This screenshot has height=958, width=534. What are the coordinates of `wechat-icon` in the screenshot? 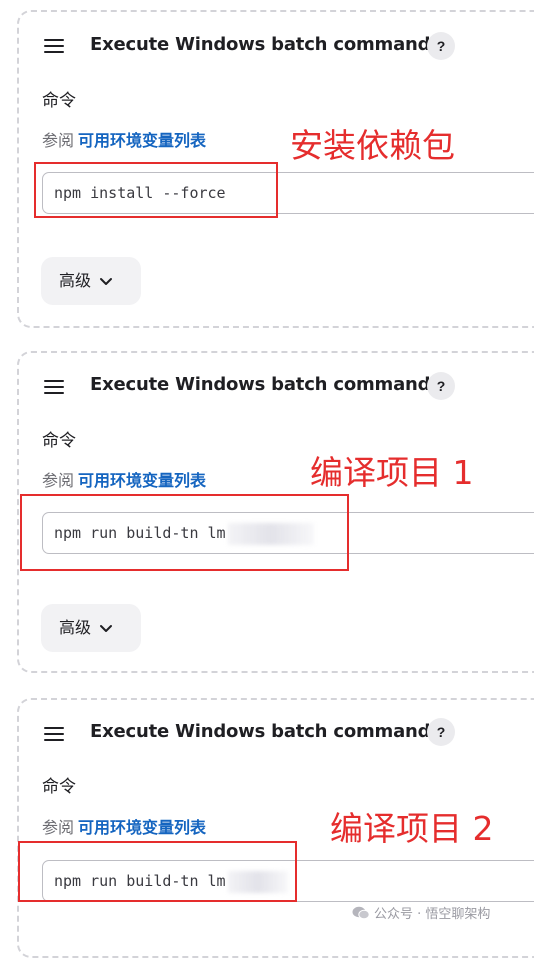 It's located at (361, 915).